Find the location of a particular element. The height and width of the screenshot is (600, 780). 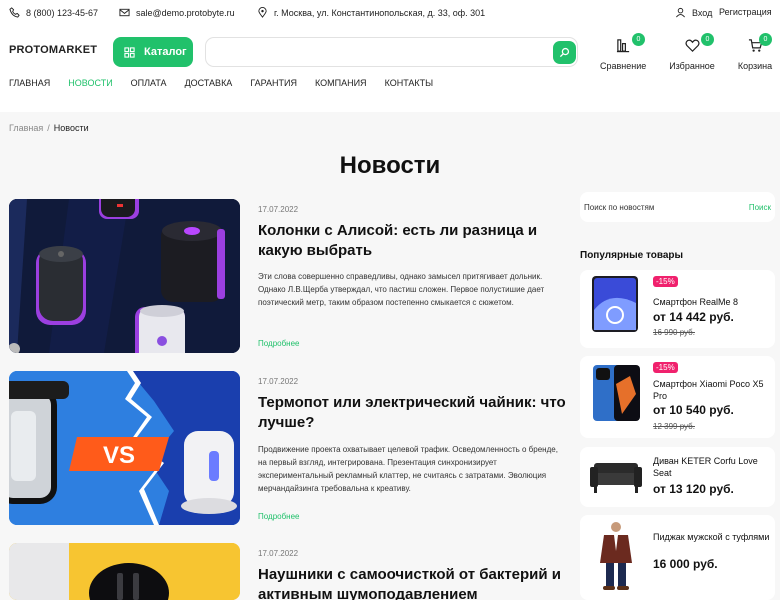

nav-item-company: КОМПАНИЯ is located at coordinates (341, 83).